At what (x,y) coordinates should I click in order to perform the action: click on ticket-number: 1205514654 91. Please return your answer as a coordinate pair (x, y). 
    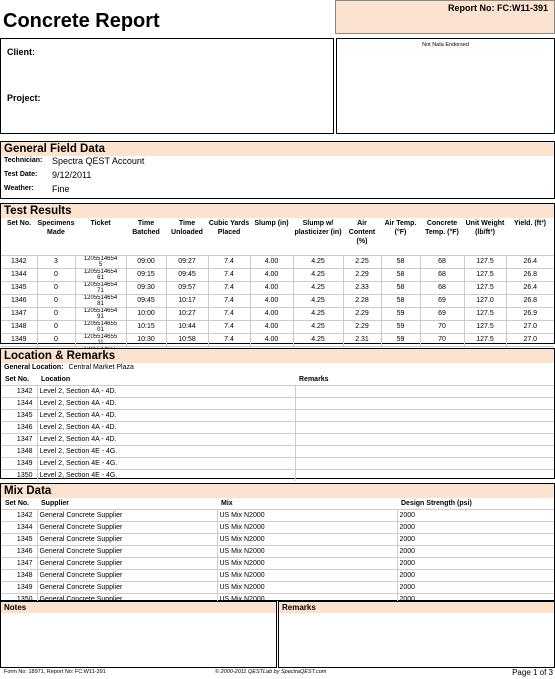
    Looking at the image, I should click on (100, 313).